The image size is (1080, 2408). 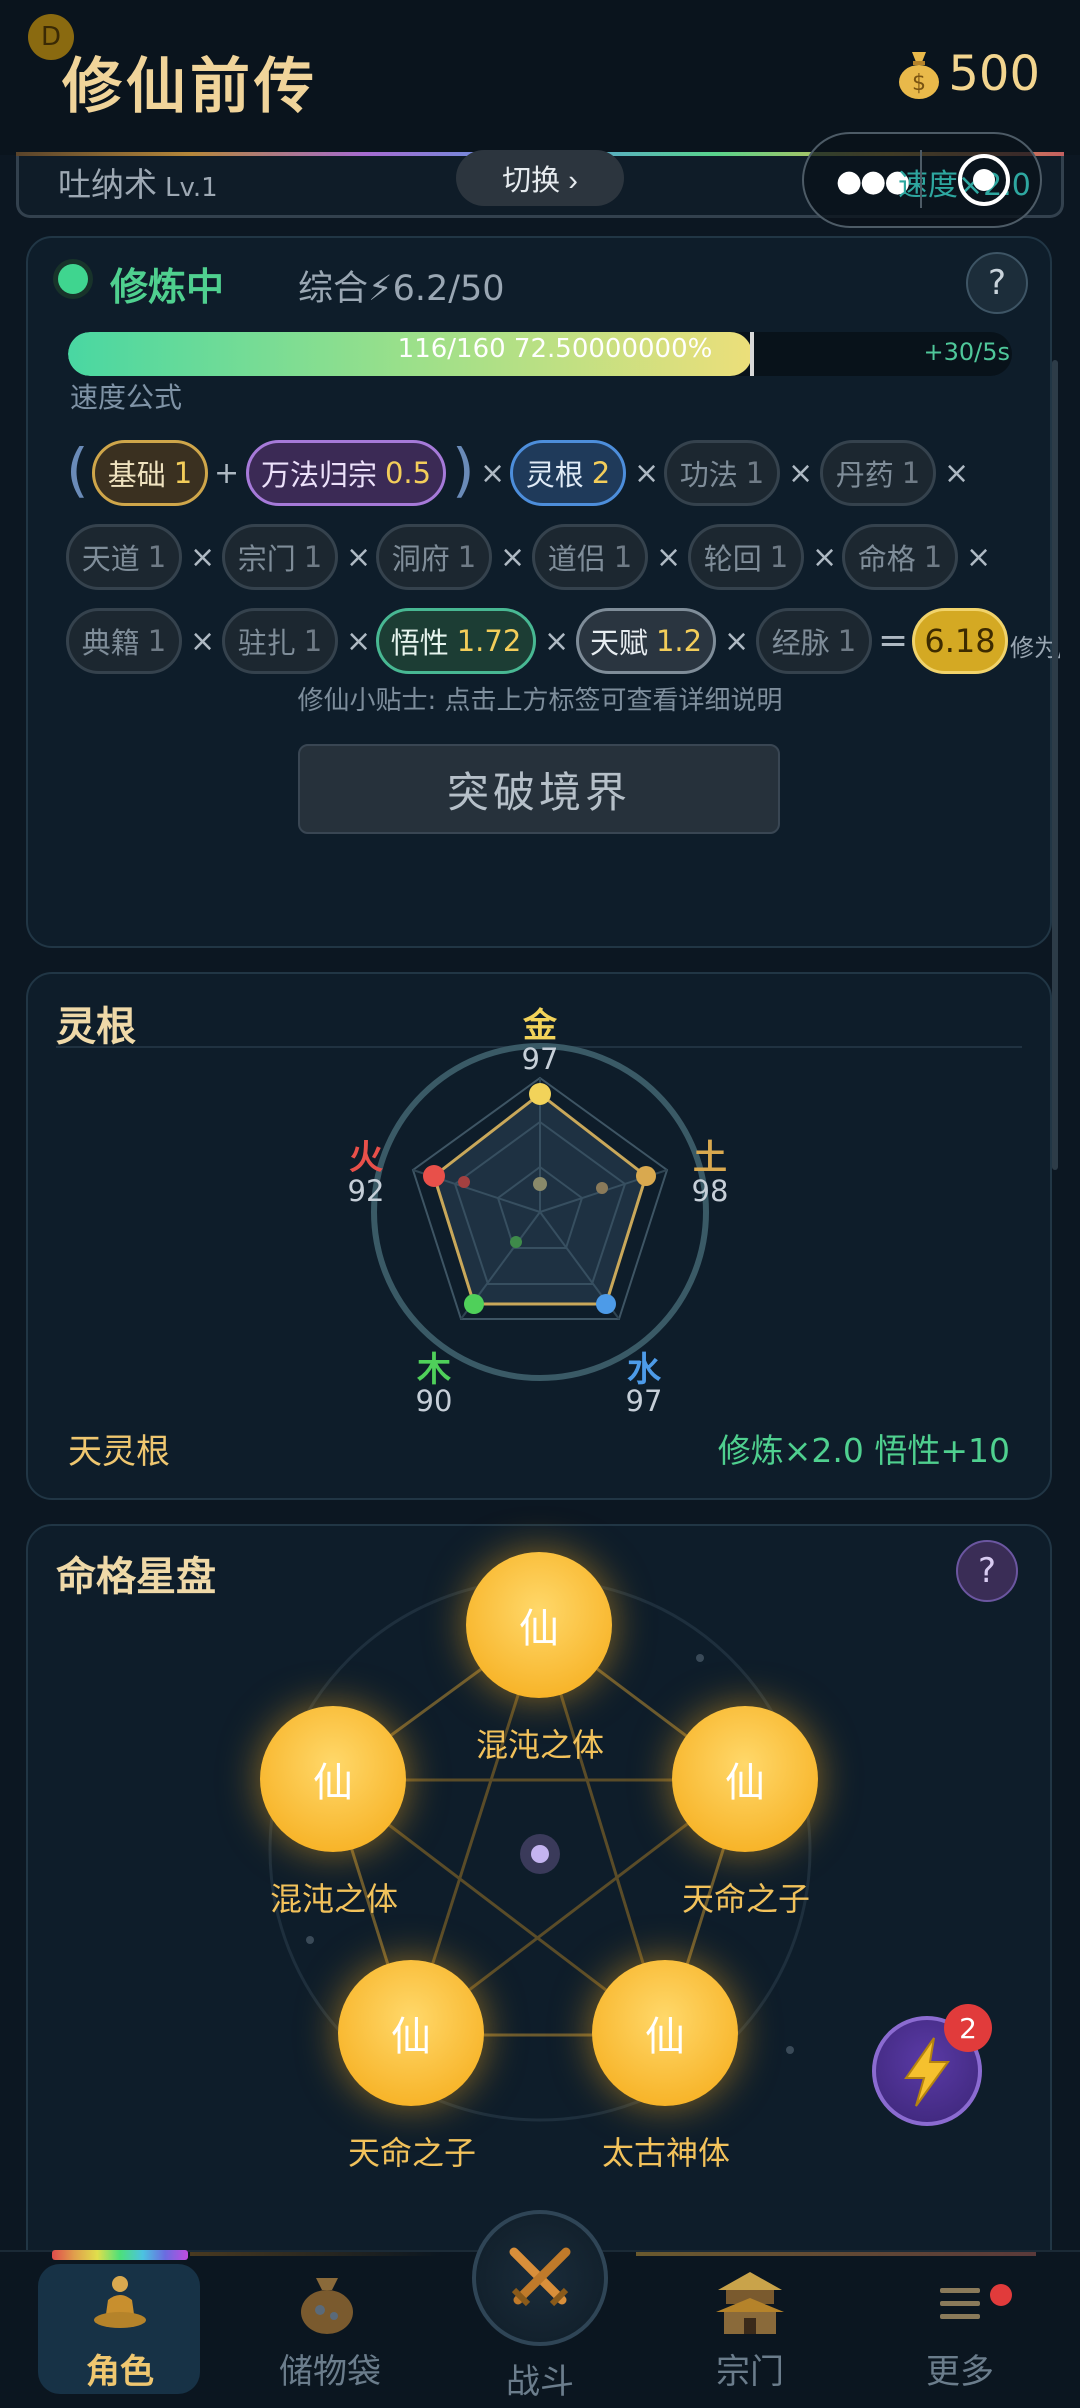 What do you see at coordinates (618, 643) in the screenshot?
I see `chip-name: 天赋` at bounding box center [618, 643].